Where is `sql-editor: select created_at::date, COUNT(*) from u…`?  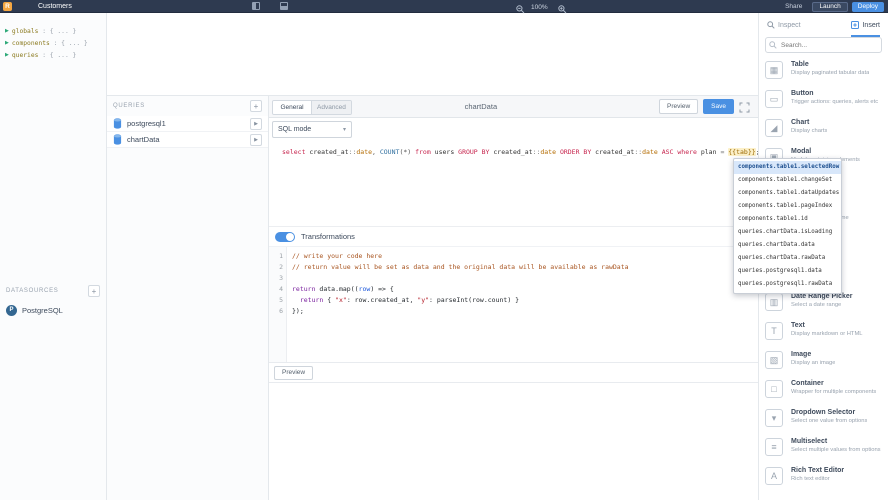
sql-editor: select created_at::date, COUNT(*) from u… is located at coordinates (513, 184).